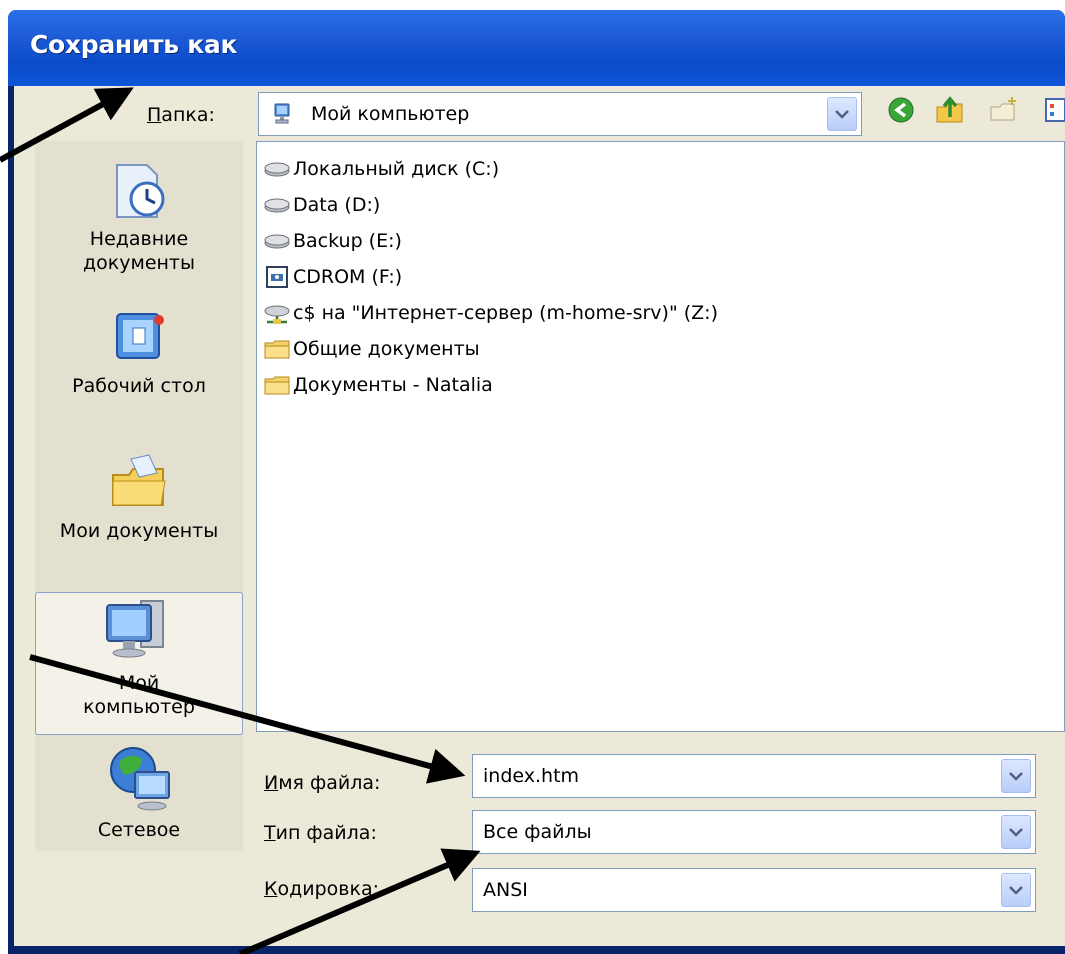  Describe the element at coordinates (67, 125) in the screenshot. I see `arrow-to-folder` at that location.